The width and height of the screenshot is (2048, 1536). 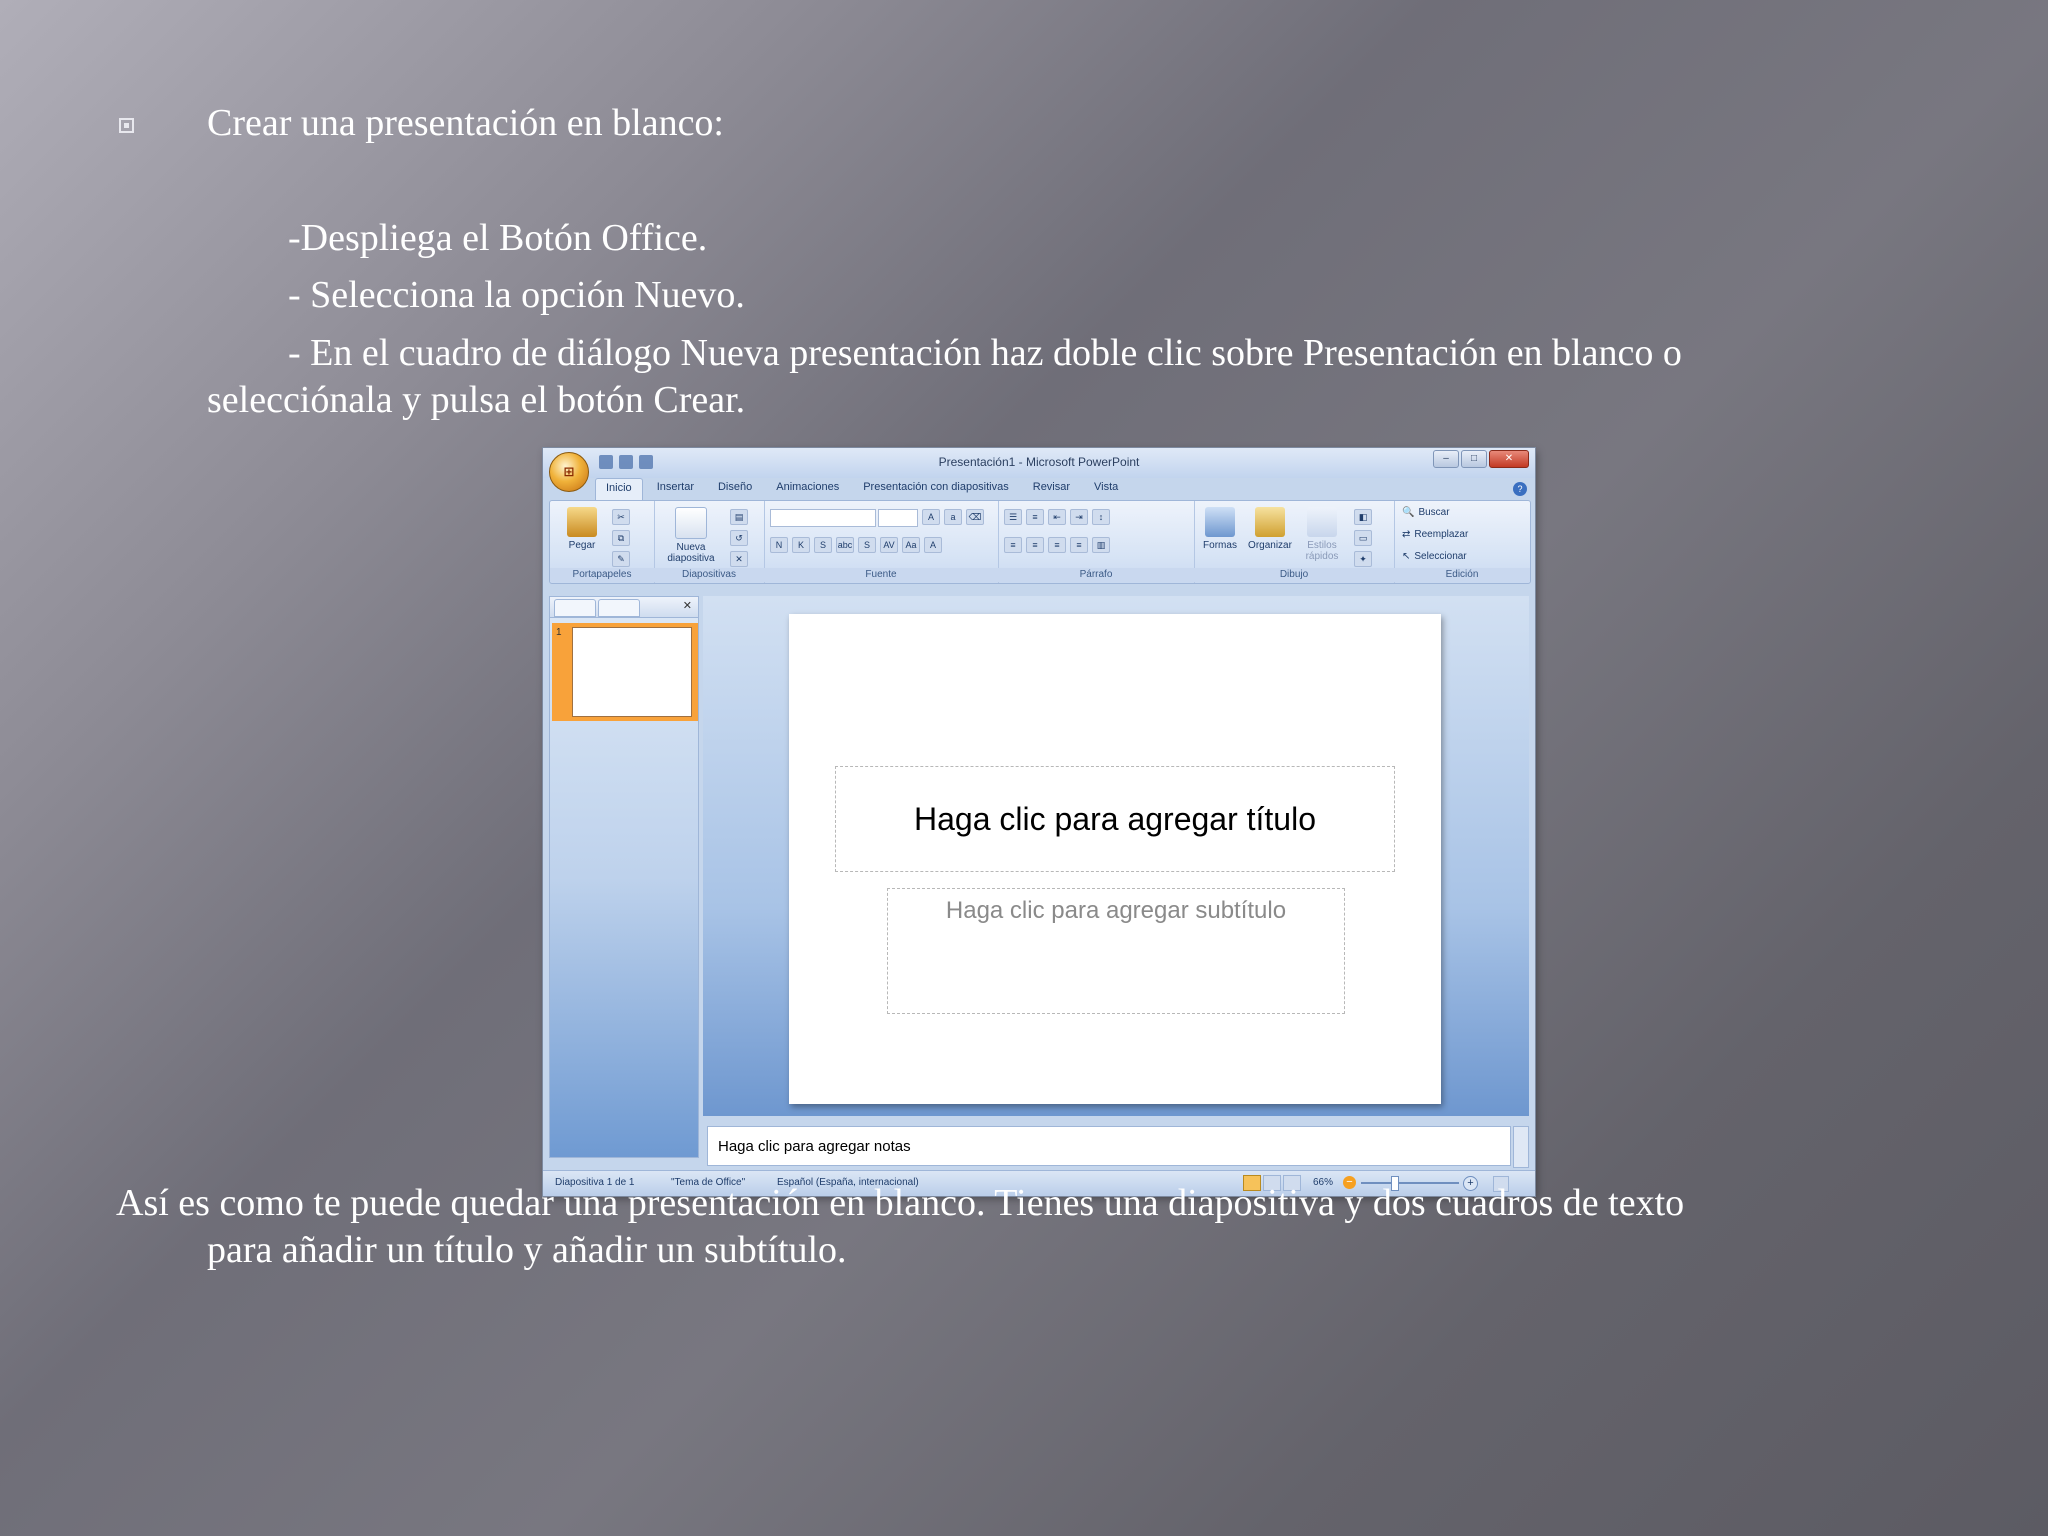 I want to click on clipboard-small-buttons: ✂ ⧉ ✎, so click(x=621, y=538).